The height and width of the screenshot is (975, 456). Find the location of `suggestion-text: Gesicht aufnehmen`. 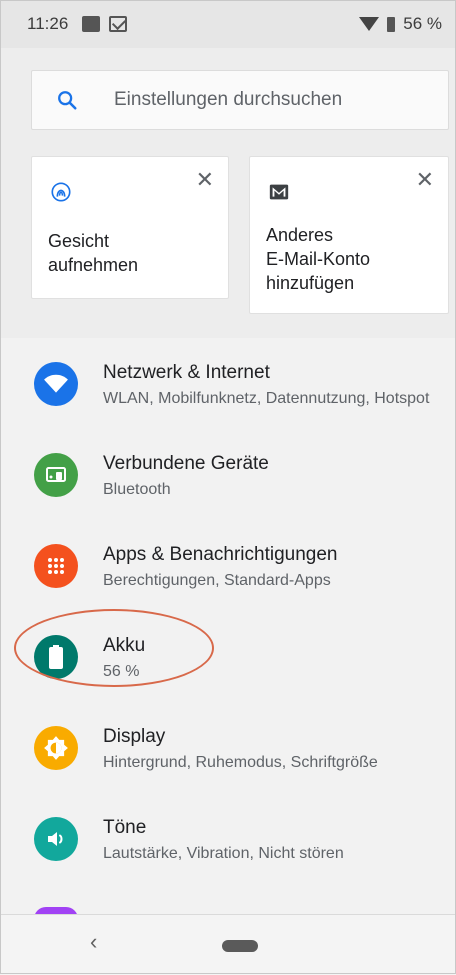

suggestion-text: Gesicht aufnehmen is located at coordinates (93, 253).